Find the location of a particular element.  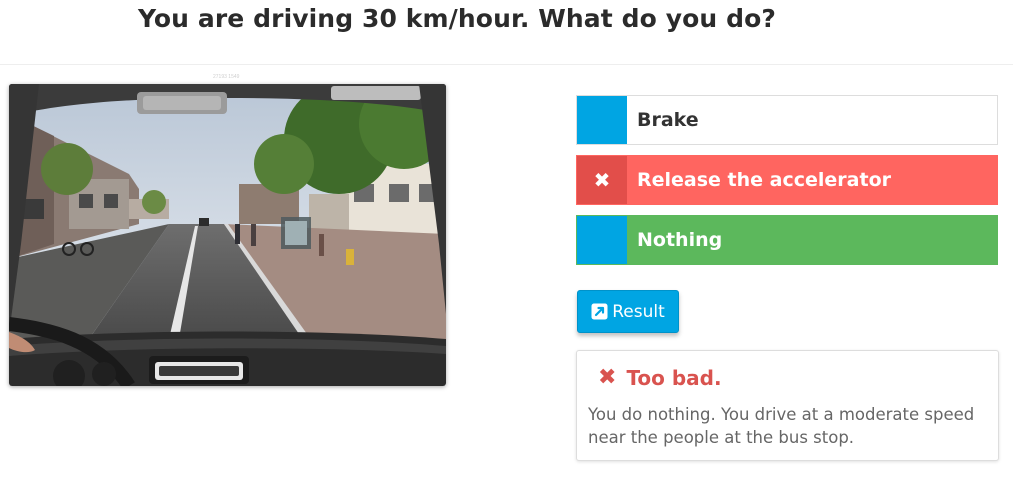

answer-marker: ✖ is located at coordinates (602, 180).